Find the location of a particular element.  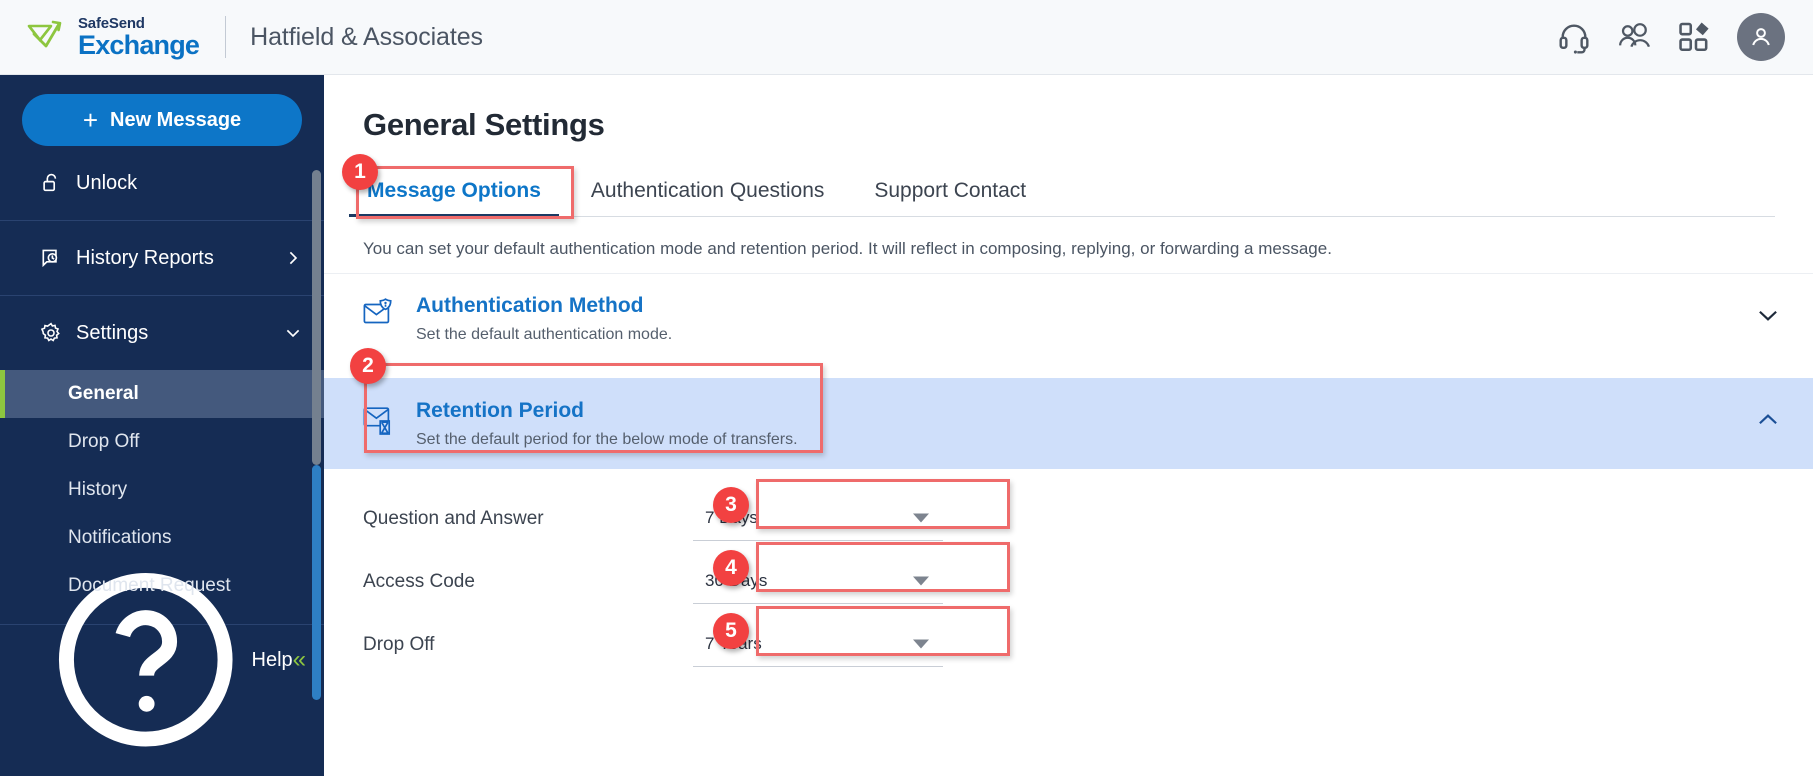

tab-message-options: Message Options is located at coordinates (454, 198).